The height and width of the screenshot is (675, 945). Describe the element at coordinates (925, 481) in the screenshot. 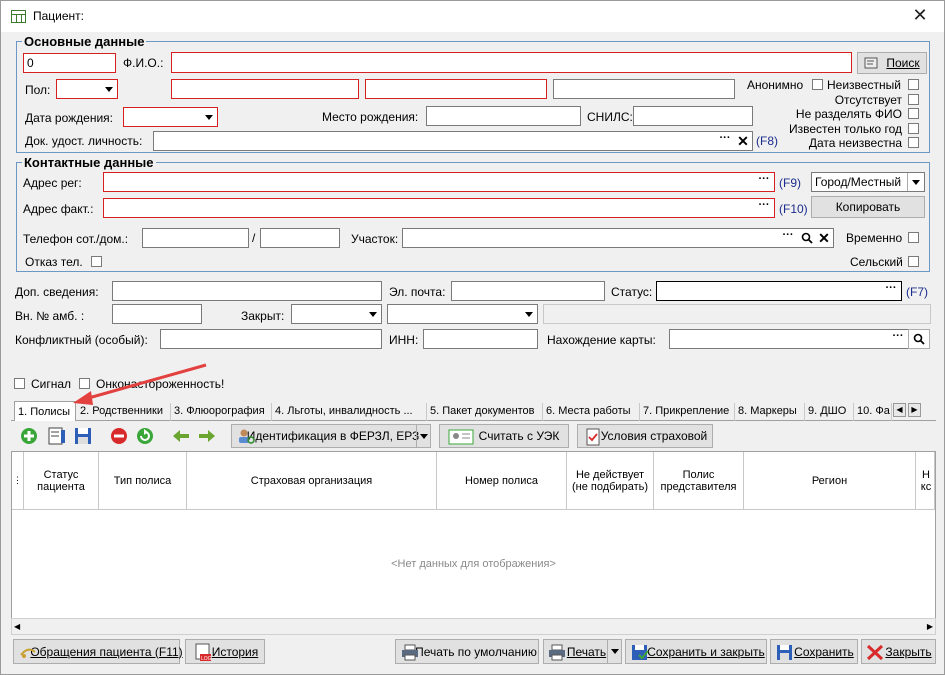

I see `col-more: Н кс` at that location.